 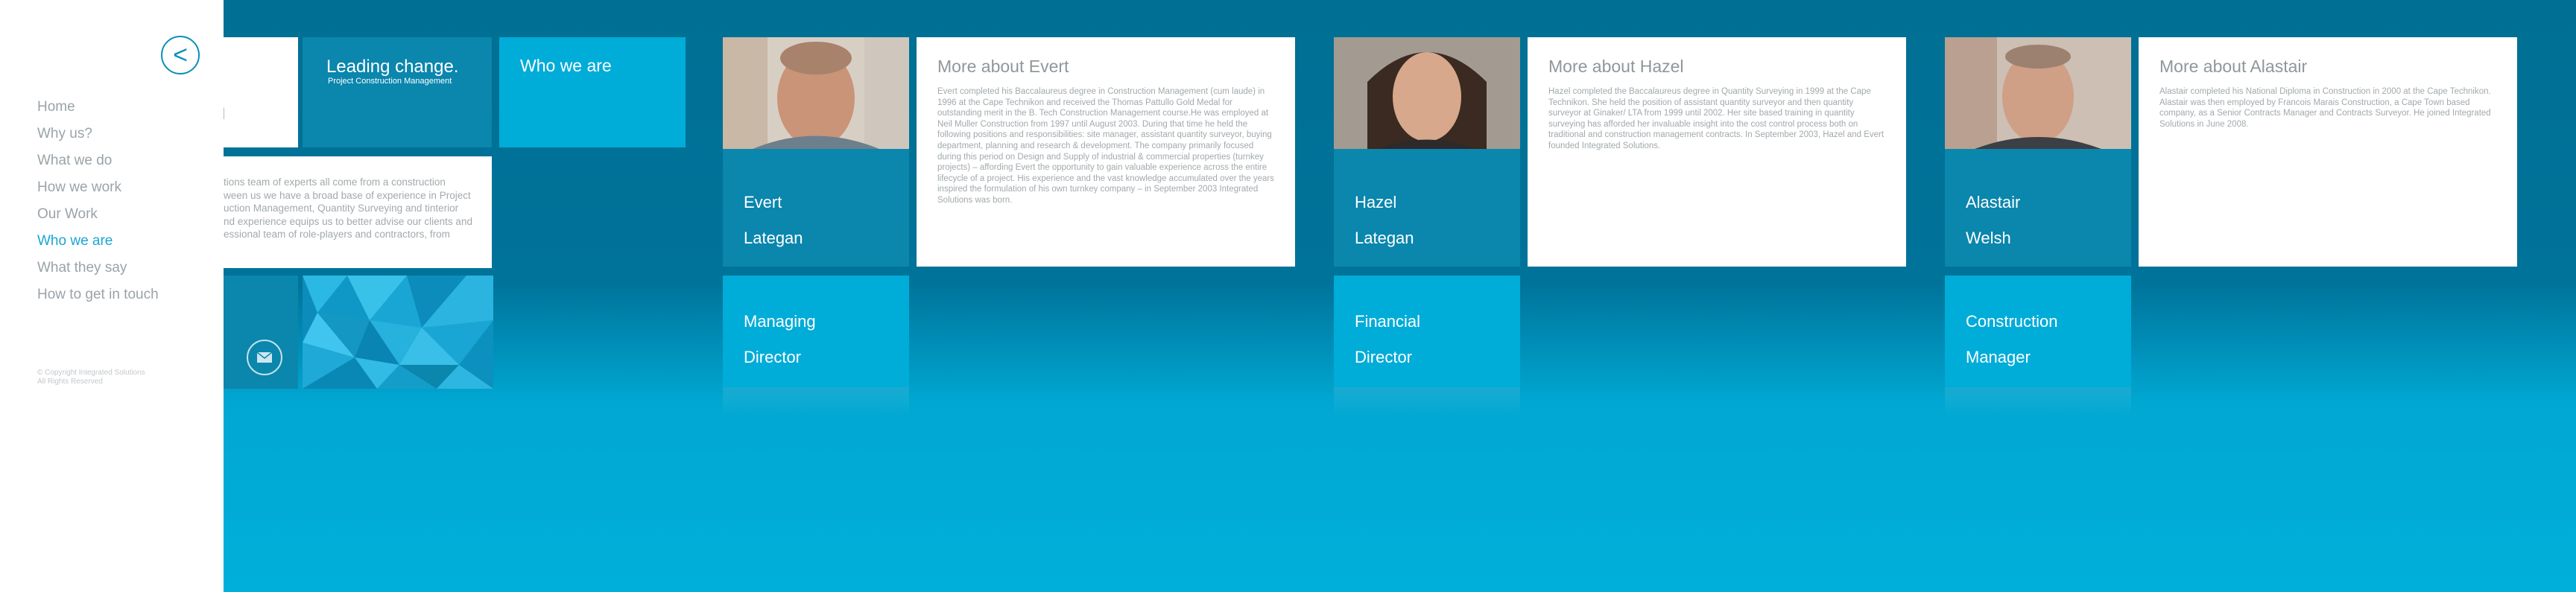 I want to click on person-name: Hazel Lategan, so click(x=1385, y=220).